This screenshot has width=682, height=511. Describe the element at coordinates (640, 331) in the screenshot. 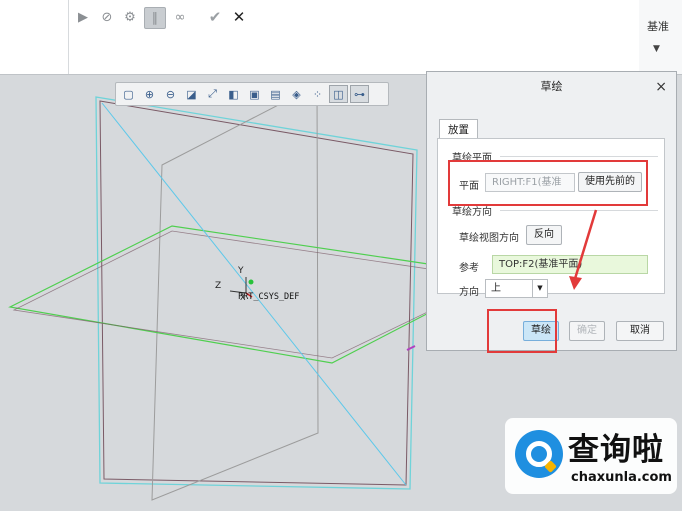

I see `cancel-button: 取消` at that location.